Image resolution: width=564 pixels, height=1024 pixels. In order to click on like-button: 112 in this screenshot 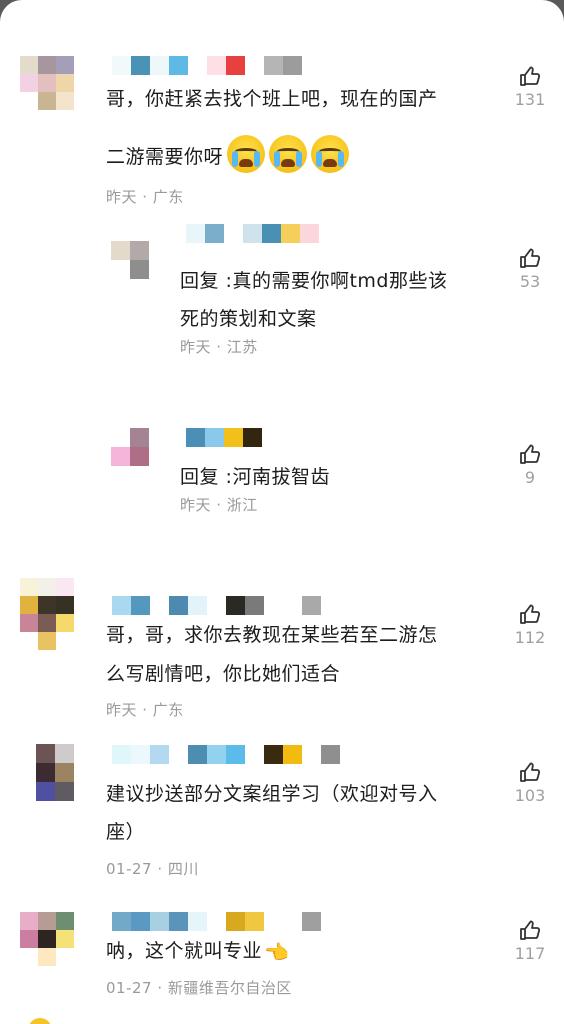, I will do `click(530, 624)`.